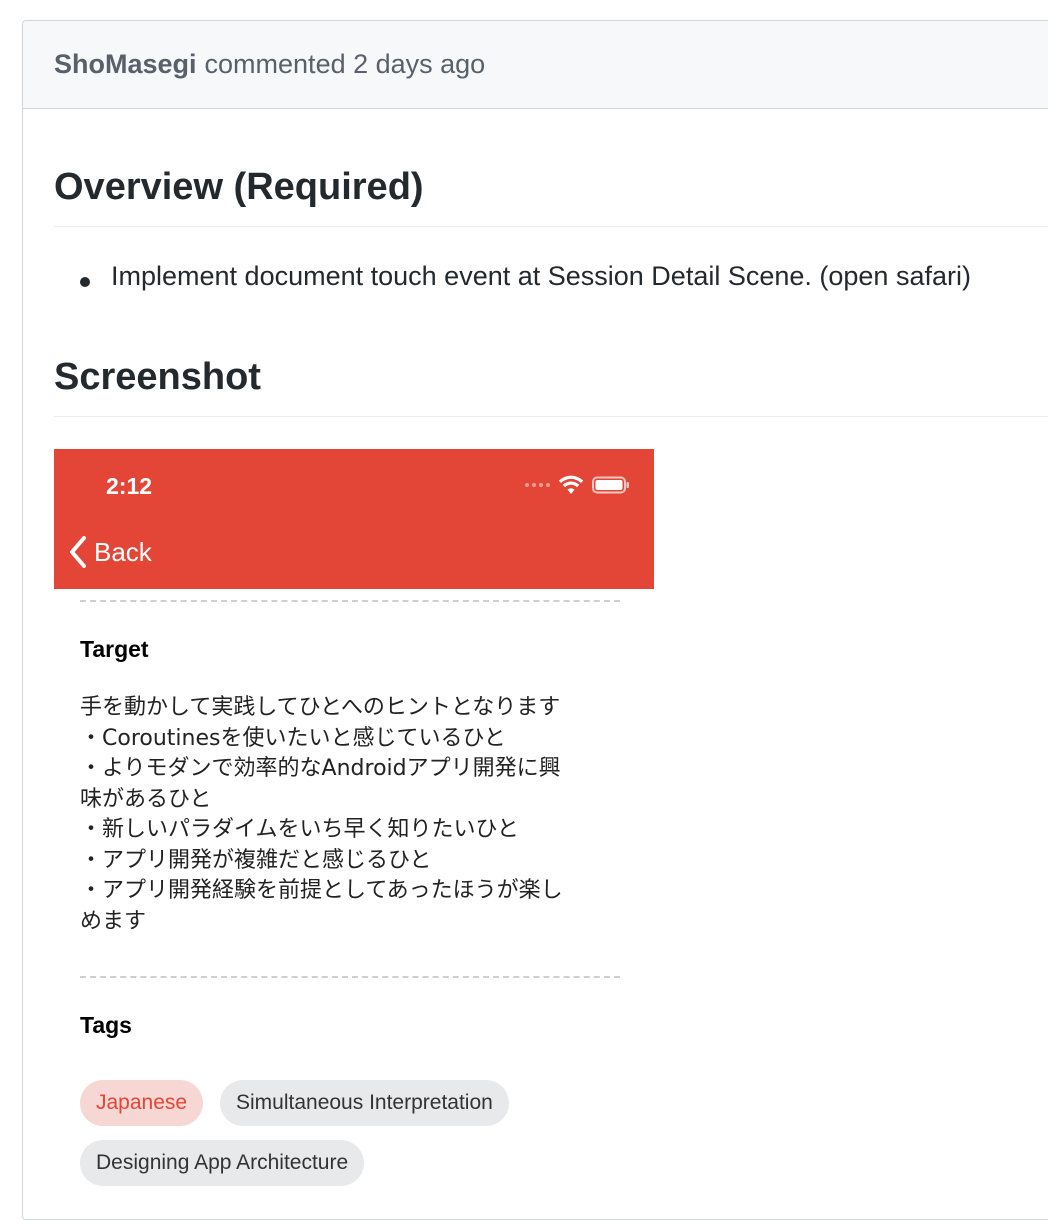 The image size is (1048, 1220). I want to click on screenshot-heading: Screenshot, so click(551, 383).